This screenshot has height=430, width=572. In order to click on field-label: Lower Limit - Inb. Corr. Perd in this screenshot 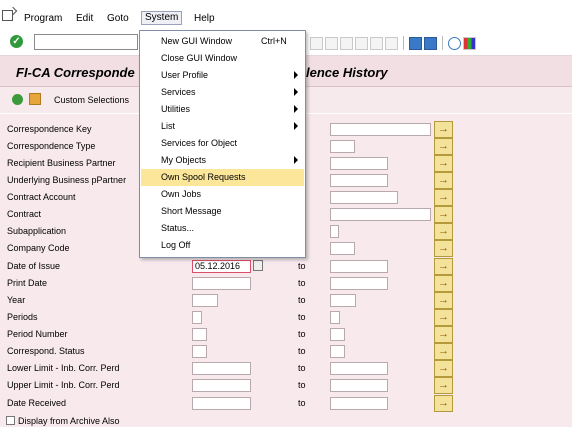, I will do `click(63, 368)`.